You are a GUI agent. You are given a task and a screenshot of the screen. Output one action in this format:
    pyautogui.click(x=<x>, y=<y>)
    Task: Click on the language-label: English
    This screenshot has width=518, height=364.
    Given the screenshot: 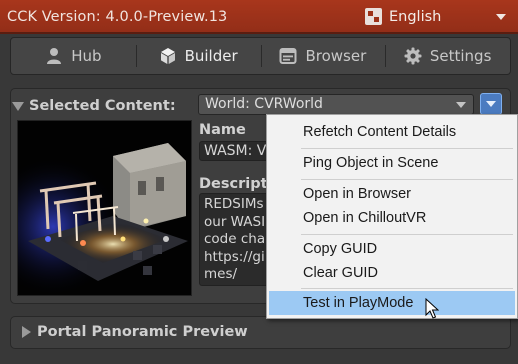 What is the action you would take?
    pyautogui.click(x=415, y=16)
    